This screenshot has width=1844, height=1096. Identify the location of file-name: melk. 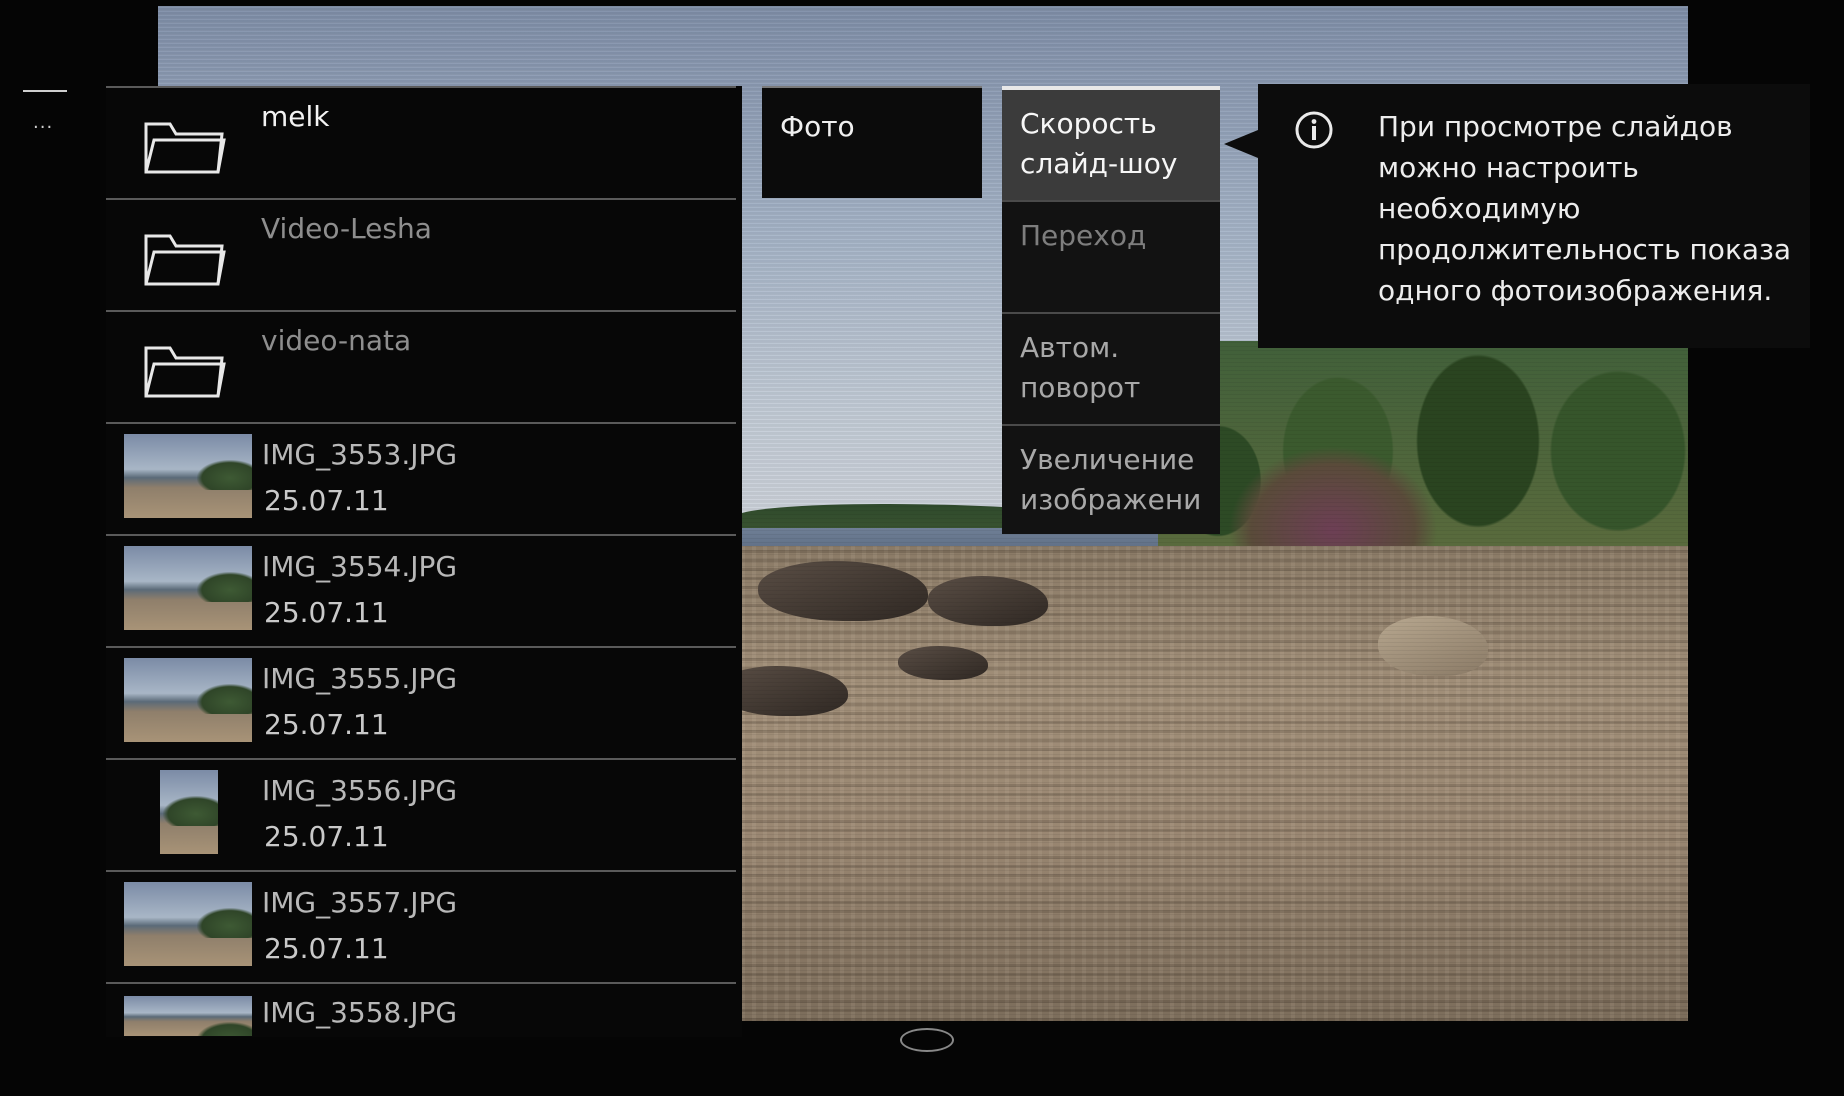
(295, 116).